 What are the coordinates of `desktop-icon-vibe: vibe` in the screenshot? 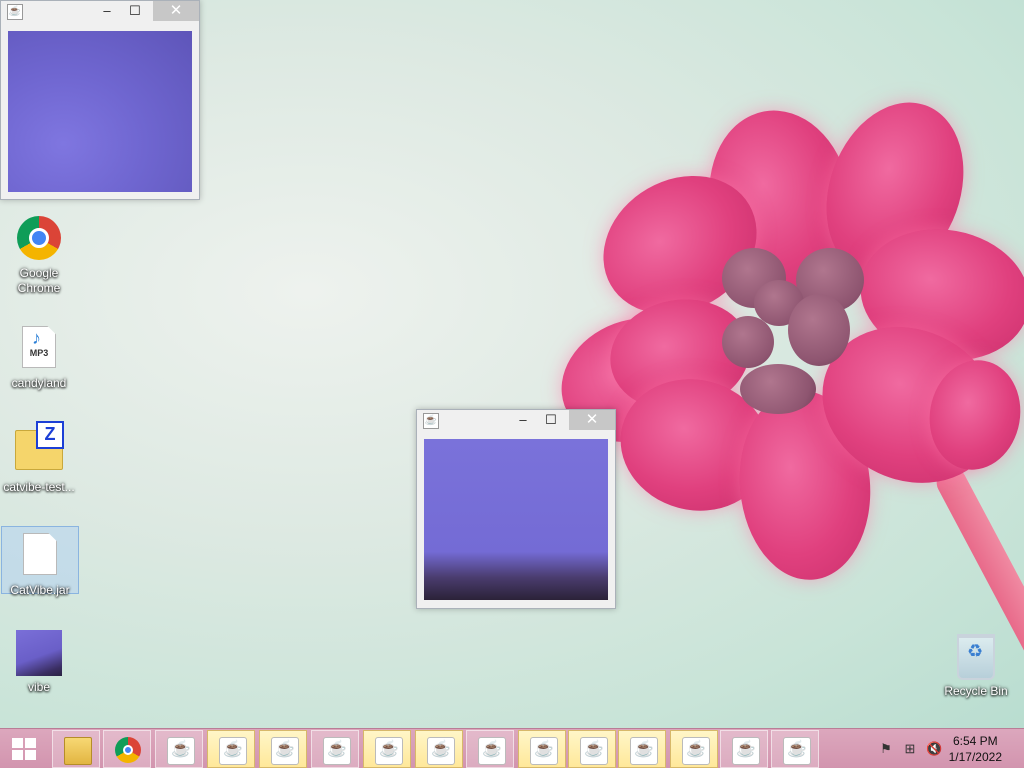 It's located at (39, 662).